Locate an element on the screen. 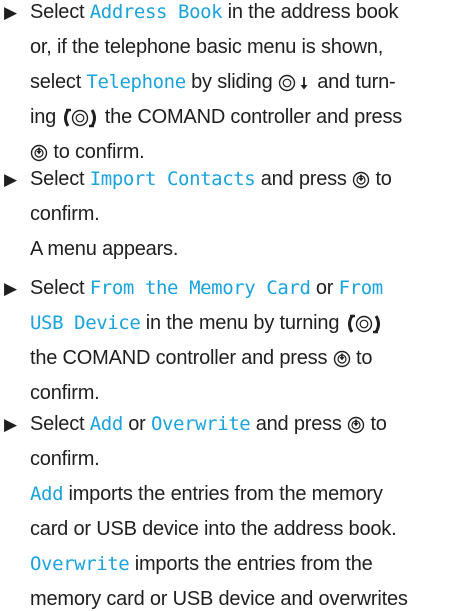  step-text-line: USB Device in the menu by turning is located at coordinates (206, 323).